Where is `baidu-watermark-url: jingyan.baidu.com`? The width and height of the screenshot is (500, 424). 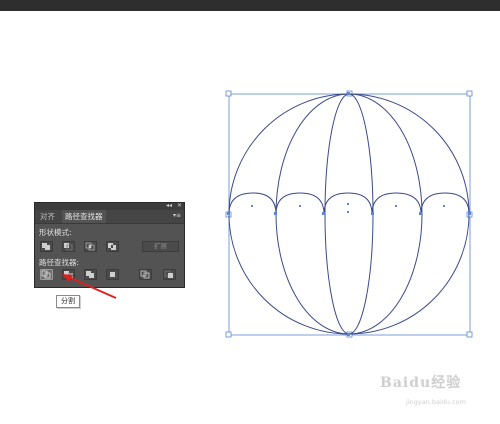 baidu-watermark-url: jingyan.baidu.com is located at coordinates (436, 402).